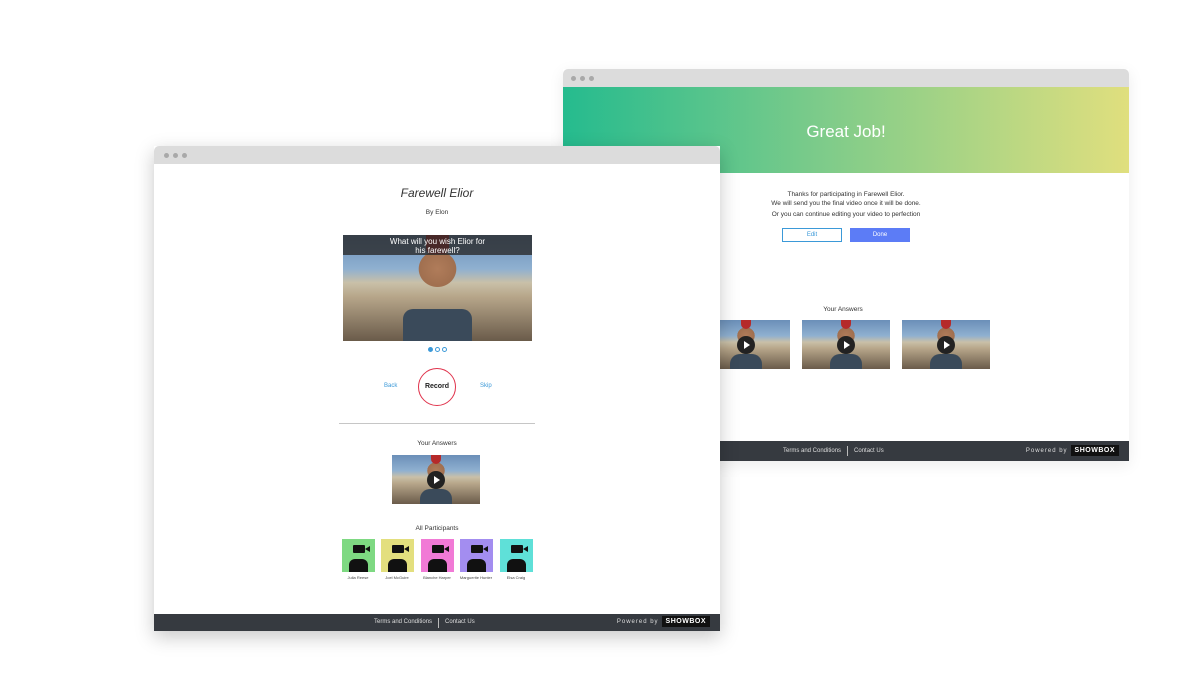 The height and width of the screenshot is (675, 1200). What do you see at coordinates (437, 241) in the screenshot?
I see `question-line: What will you wish Elior for` at bounding box center [437, 241].